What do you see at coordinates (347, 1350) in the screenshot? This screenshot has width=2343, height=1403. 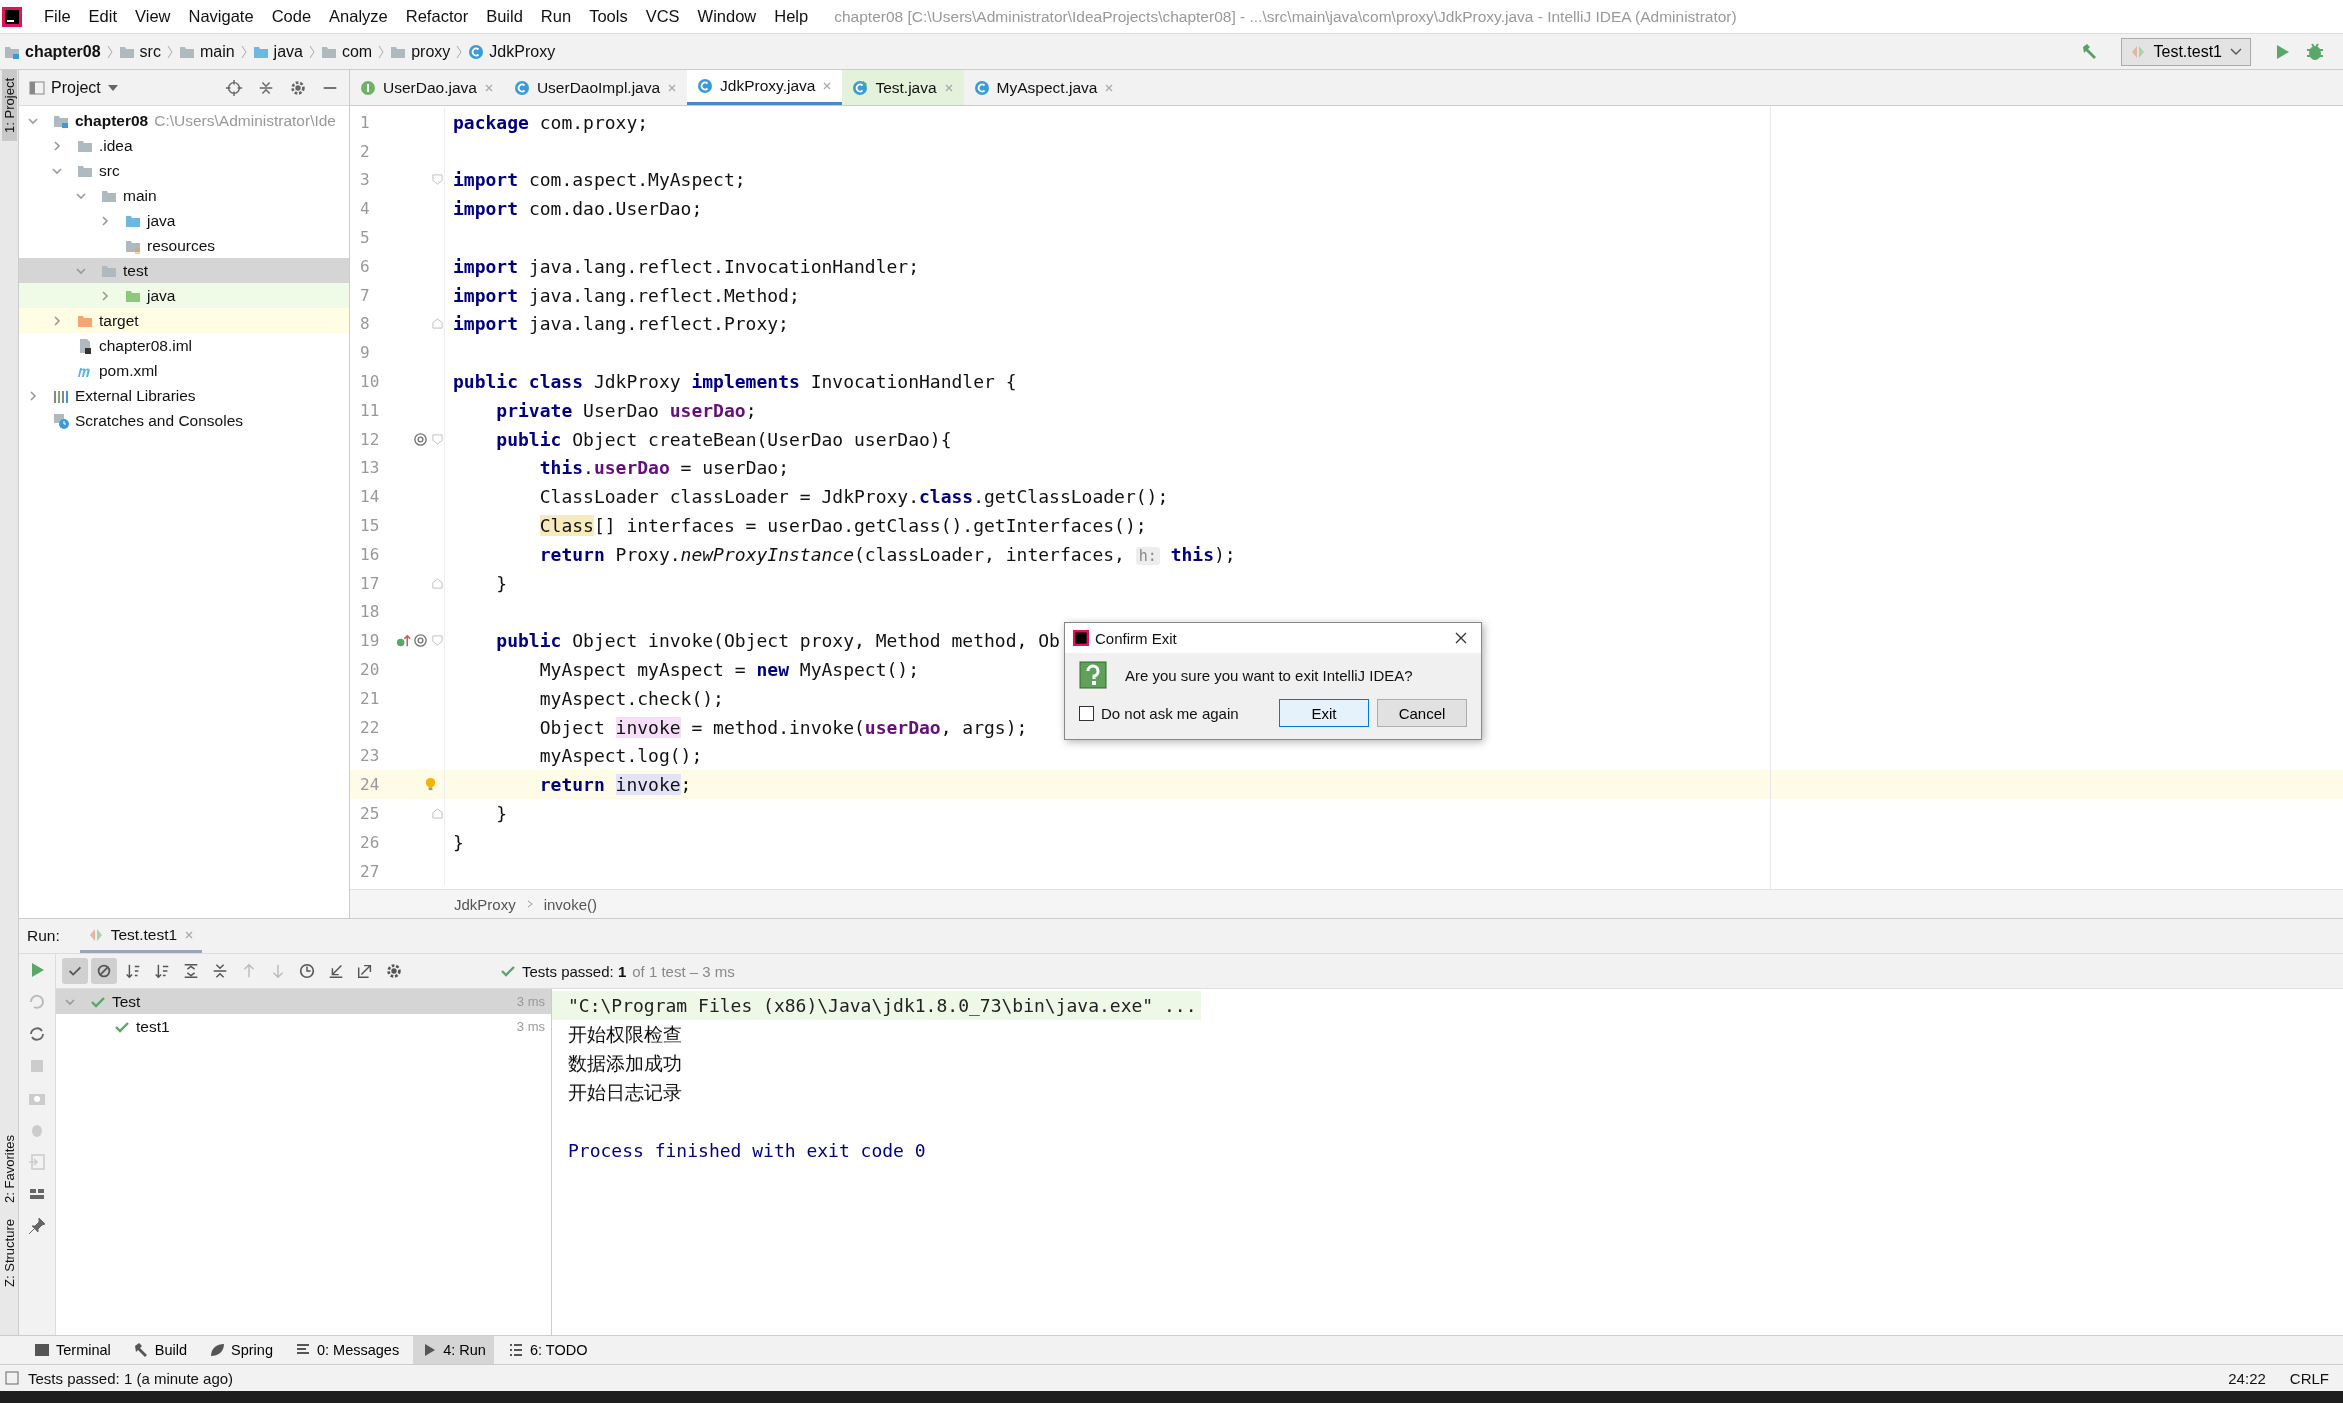 I see `tool-window-button: 0: Messages` at bounding box center [347, 1350].